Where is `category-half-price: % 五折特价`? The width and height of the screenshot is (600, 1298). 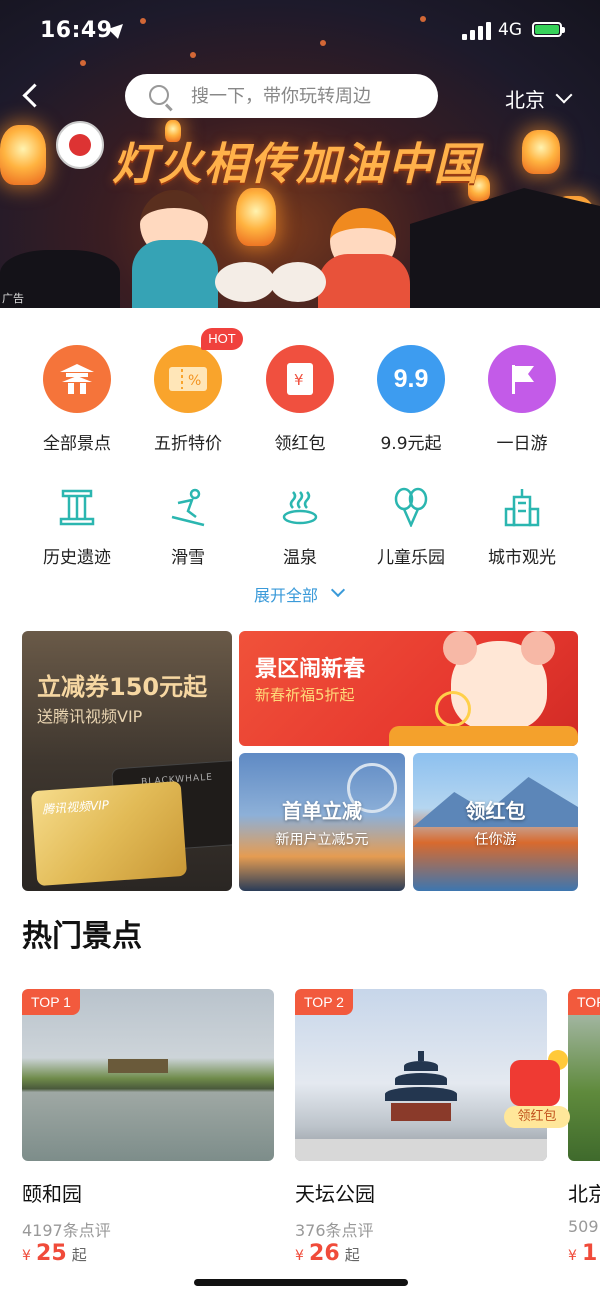
category-half-price: % 五折特价 is located at coordinates (188, 399).